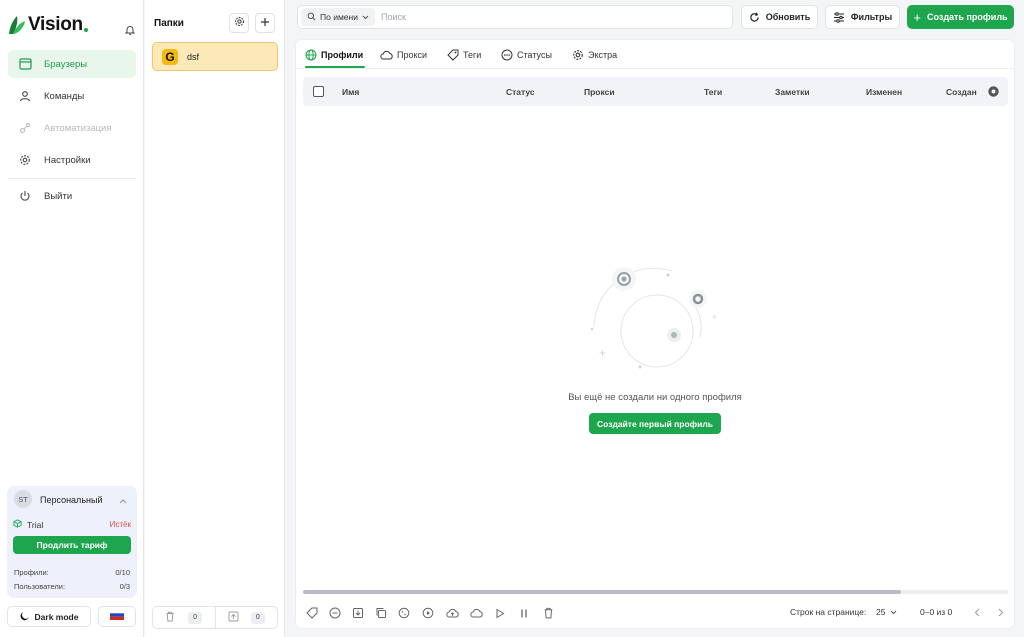 This screenshot has height=637, width=1024. I want to click on refresh-icon, so click(754, 16).